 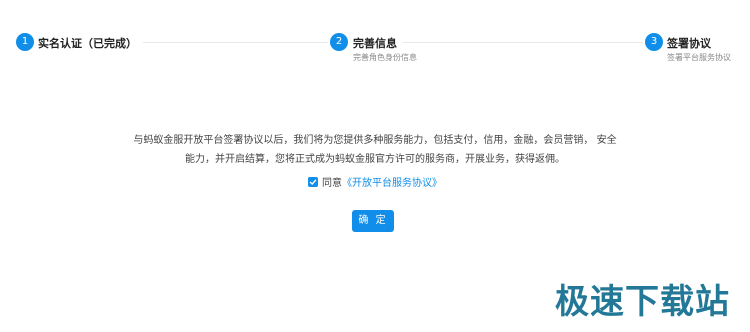 What do you see at coordinates (375, 159) in the screenshot?
I see `notice-line-2: 能力，并开启结算，您将正式成为蚂蚁金服官方许可的服务商，开展业务，获得返佣。` at bounding box center [375, 159].